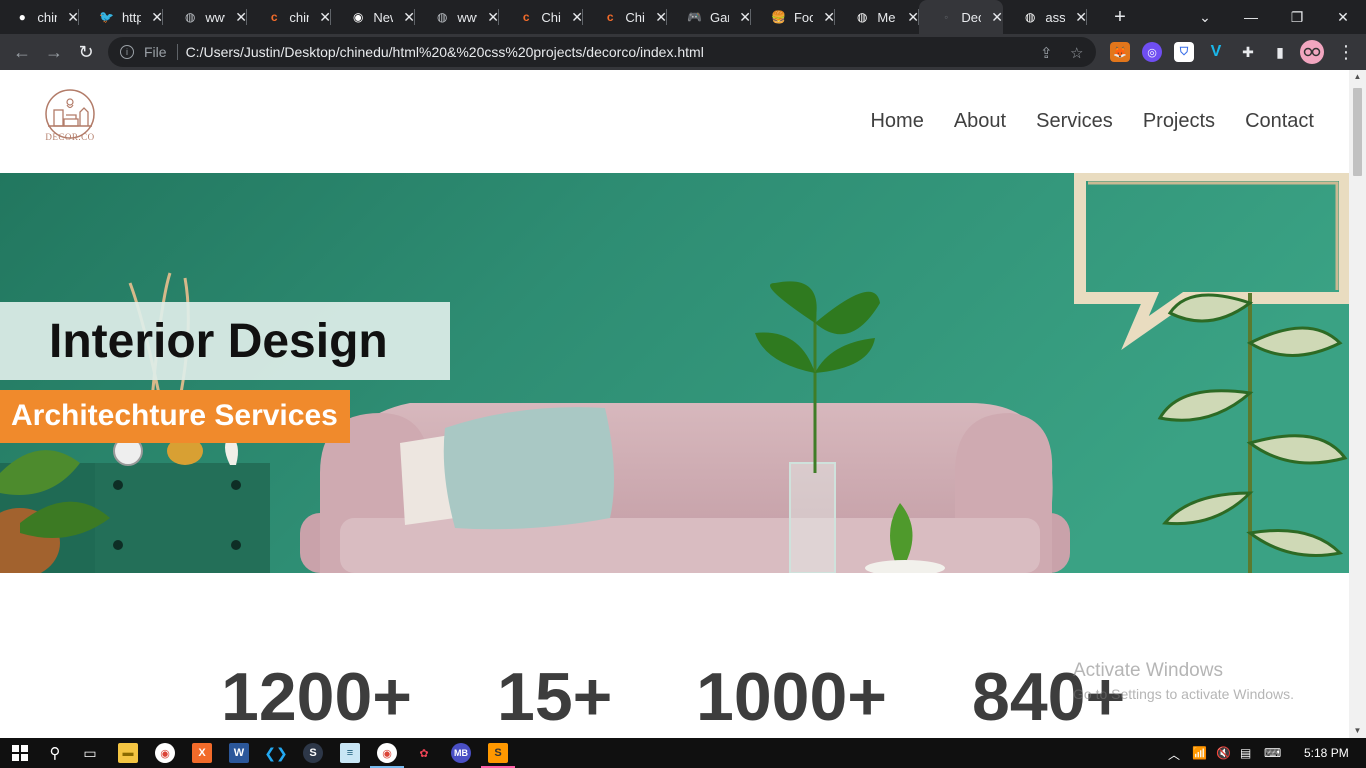  Describe the element at coordinates (1205, 17) in the screenshot. I see `tab-search-icon: ⌄` at that location.